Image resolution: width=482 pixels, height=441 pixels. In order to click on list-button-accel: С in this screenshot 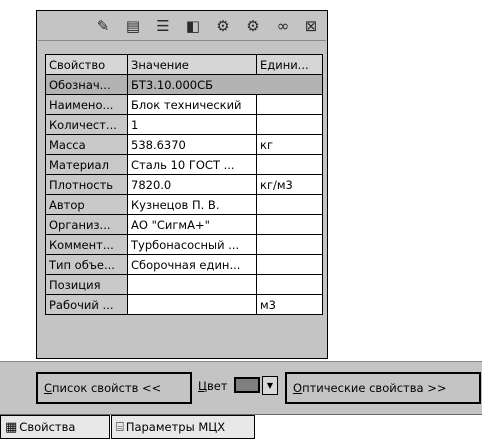, I will do `click(48, 388)`.